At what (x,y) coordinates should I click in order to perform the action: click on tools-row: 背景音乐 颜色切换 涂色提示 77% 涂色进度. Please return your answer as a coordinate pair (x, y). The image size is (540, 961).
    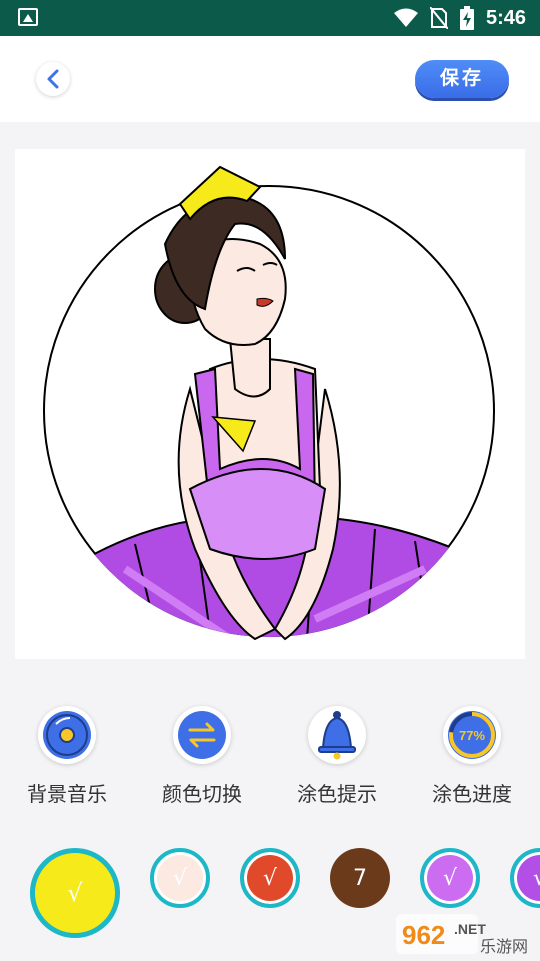
    Looking at the image, I should click on (270, 755).